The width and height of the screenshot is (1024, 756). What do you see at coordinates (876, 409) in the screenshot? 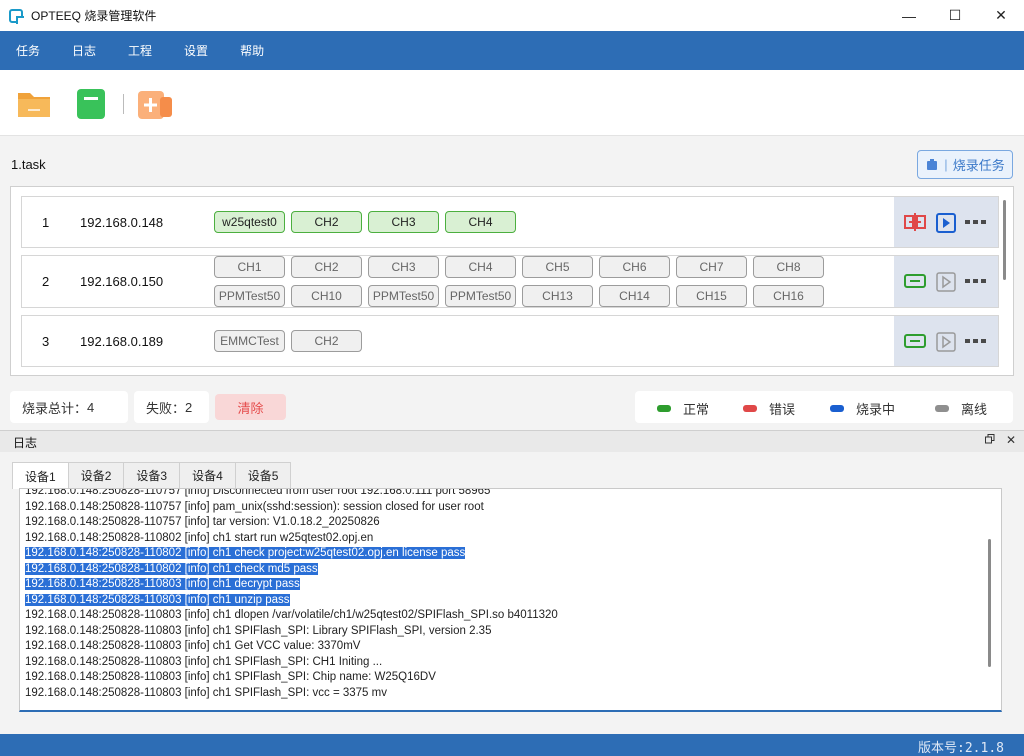
I see `legend-label: 烧录中` at bounding box center [876, 409].